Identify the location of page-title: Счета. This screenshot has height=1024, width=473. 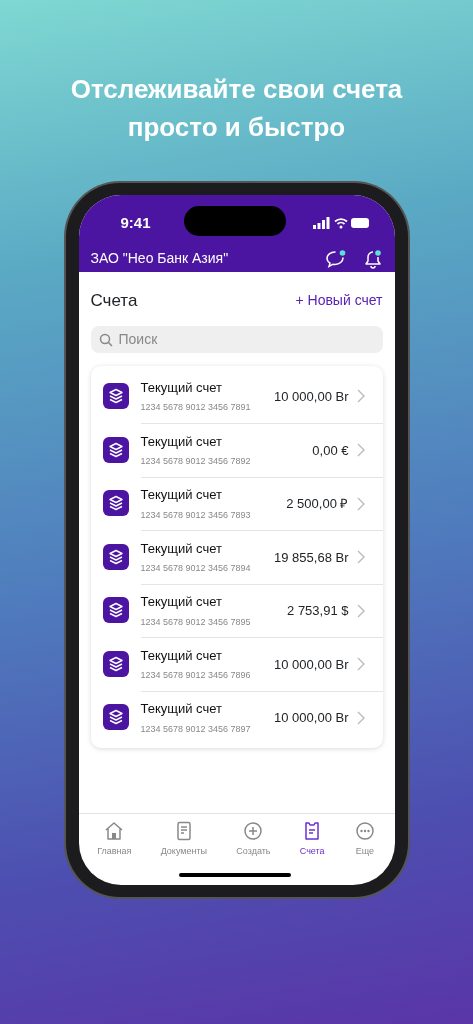
(114, 301).